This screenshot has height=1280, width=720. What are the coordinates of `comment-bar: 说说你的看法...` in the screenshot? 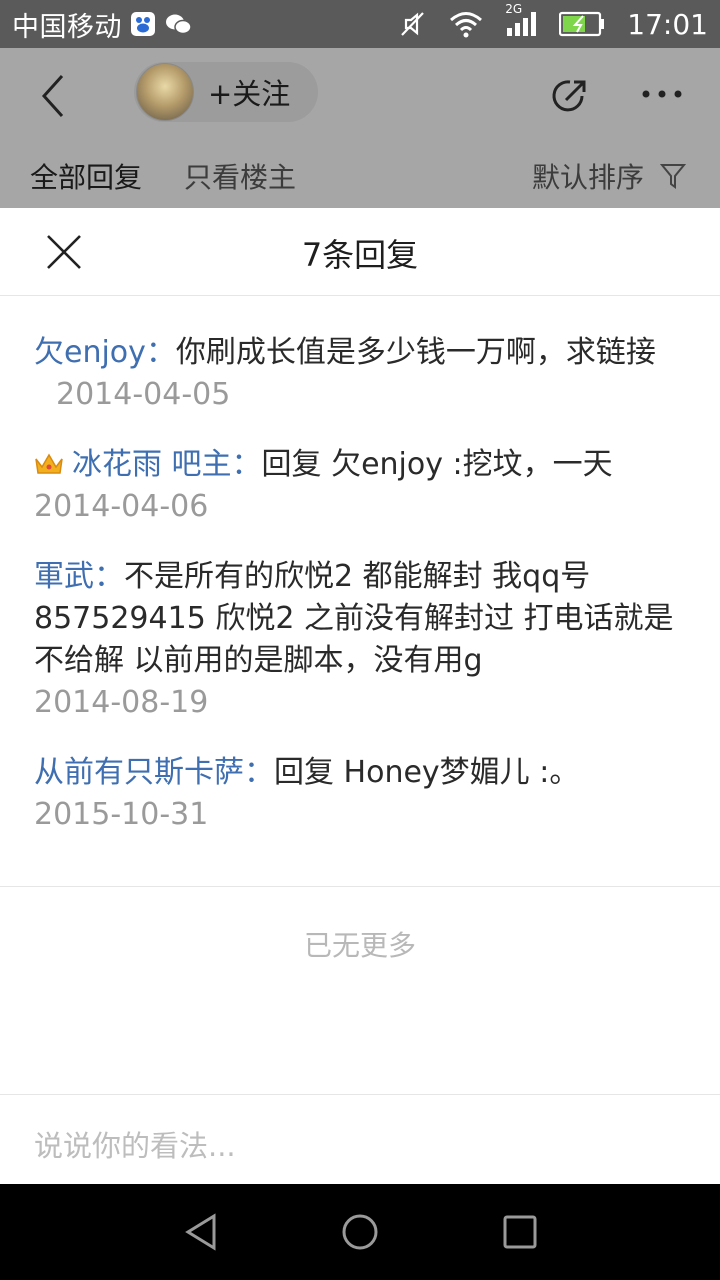 It's located at (360, 1139).